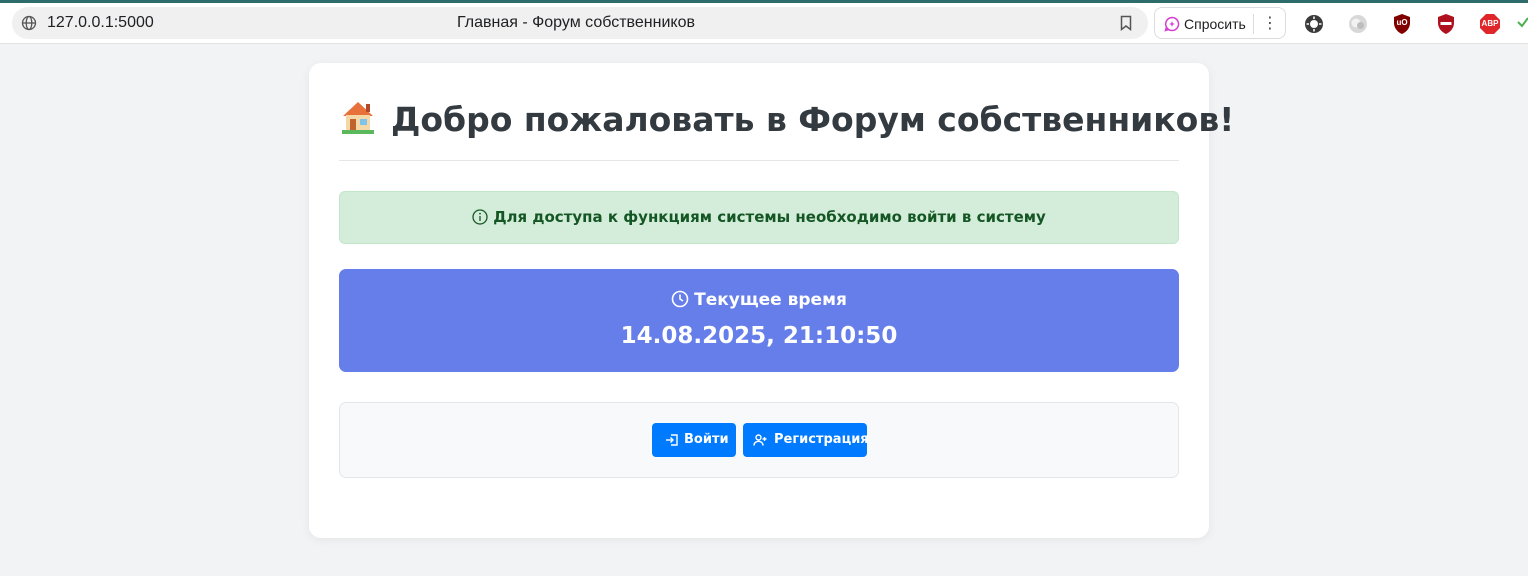  I want to click on auth-actions-panel: Войти Регистрация, so click(759, 440).